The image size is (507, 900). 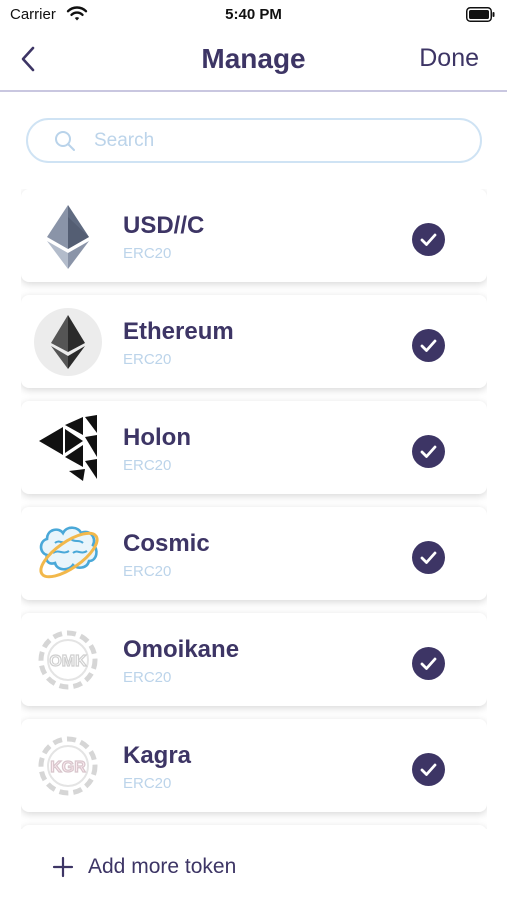 I want to click on done-button: Done, so click(x=449, y=58).